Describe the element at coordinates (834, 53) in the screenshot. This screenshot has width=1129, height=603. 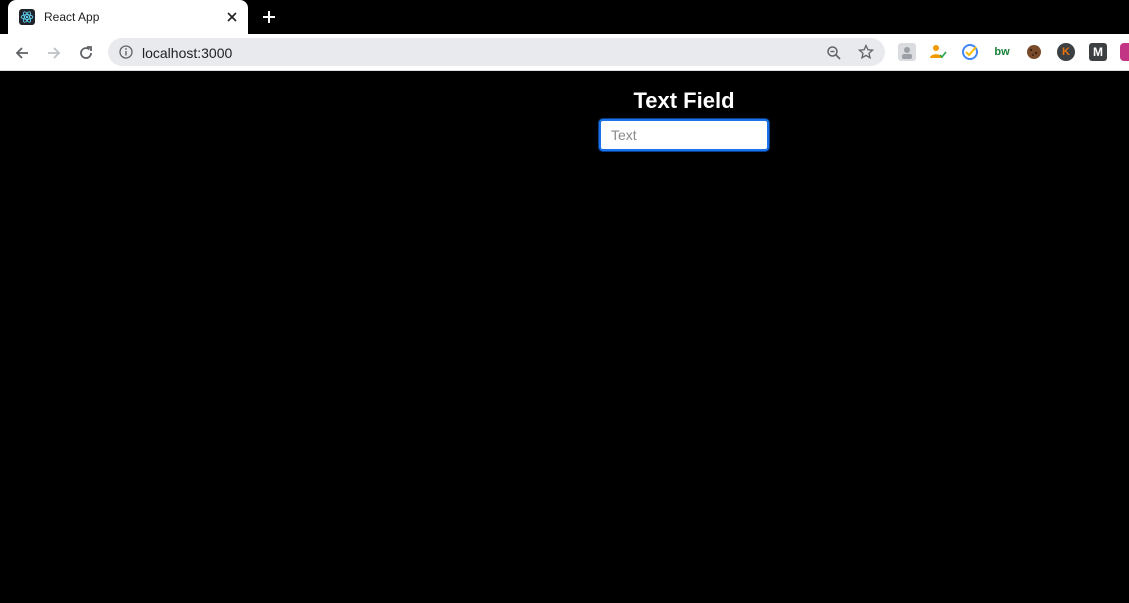
I see `zoom-out-icon` at that location.